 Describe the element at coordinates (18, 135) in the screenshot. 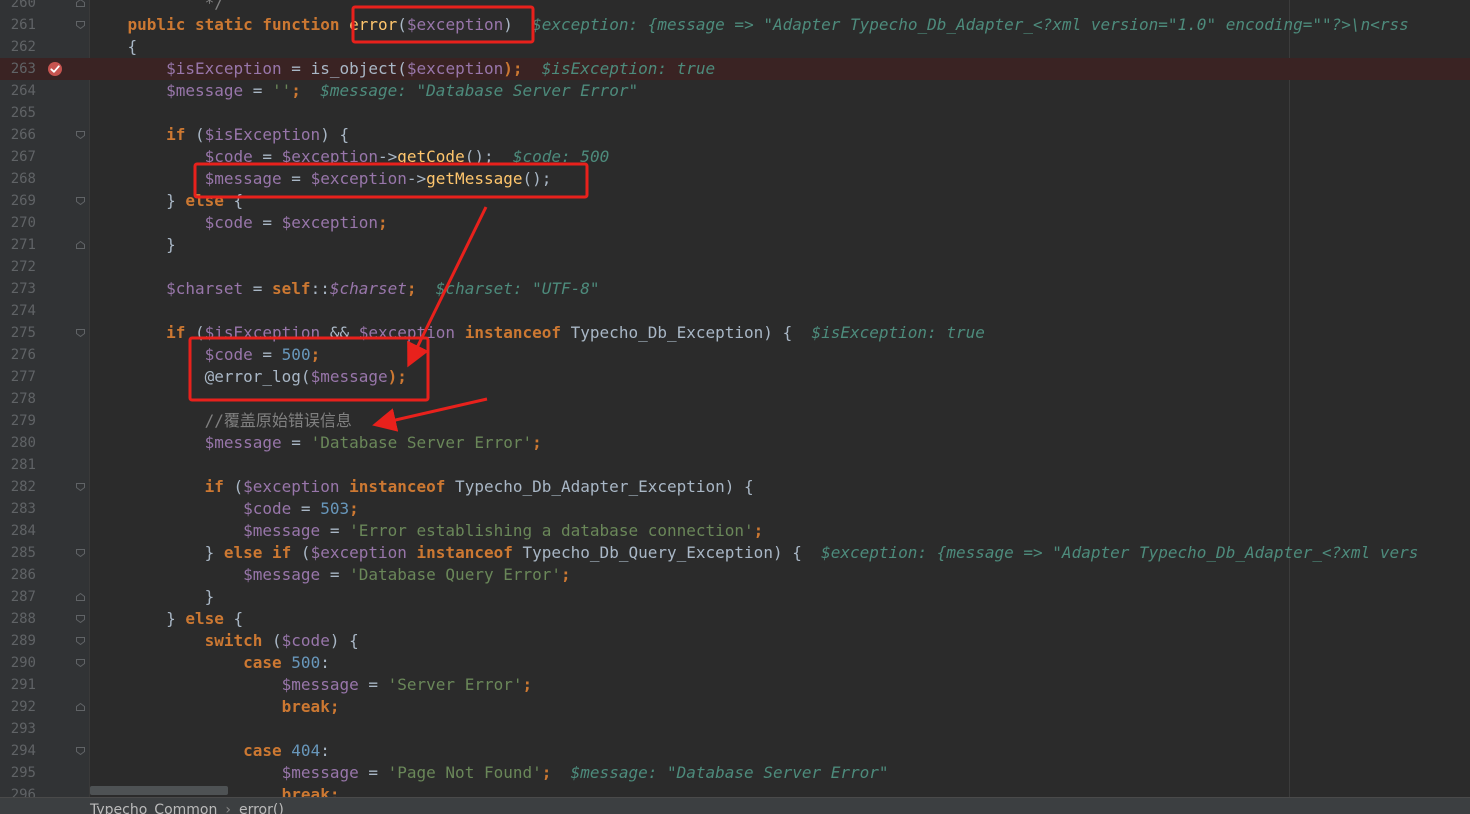

I see `line-number: 266` at that location.